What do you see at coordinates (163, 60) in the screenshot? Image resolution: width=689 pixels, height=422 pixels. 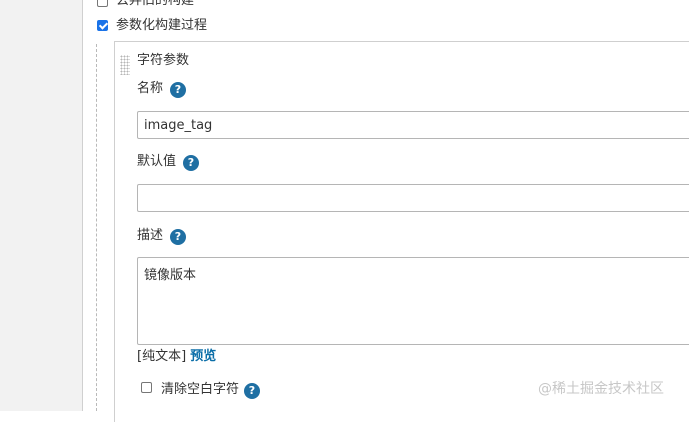 I see `parameter-type-title: 字符参数` at bounding box center [163, 60].